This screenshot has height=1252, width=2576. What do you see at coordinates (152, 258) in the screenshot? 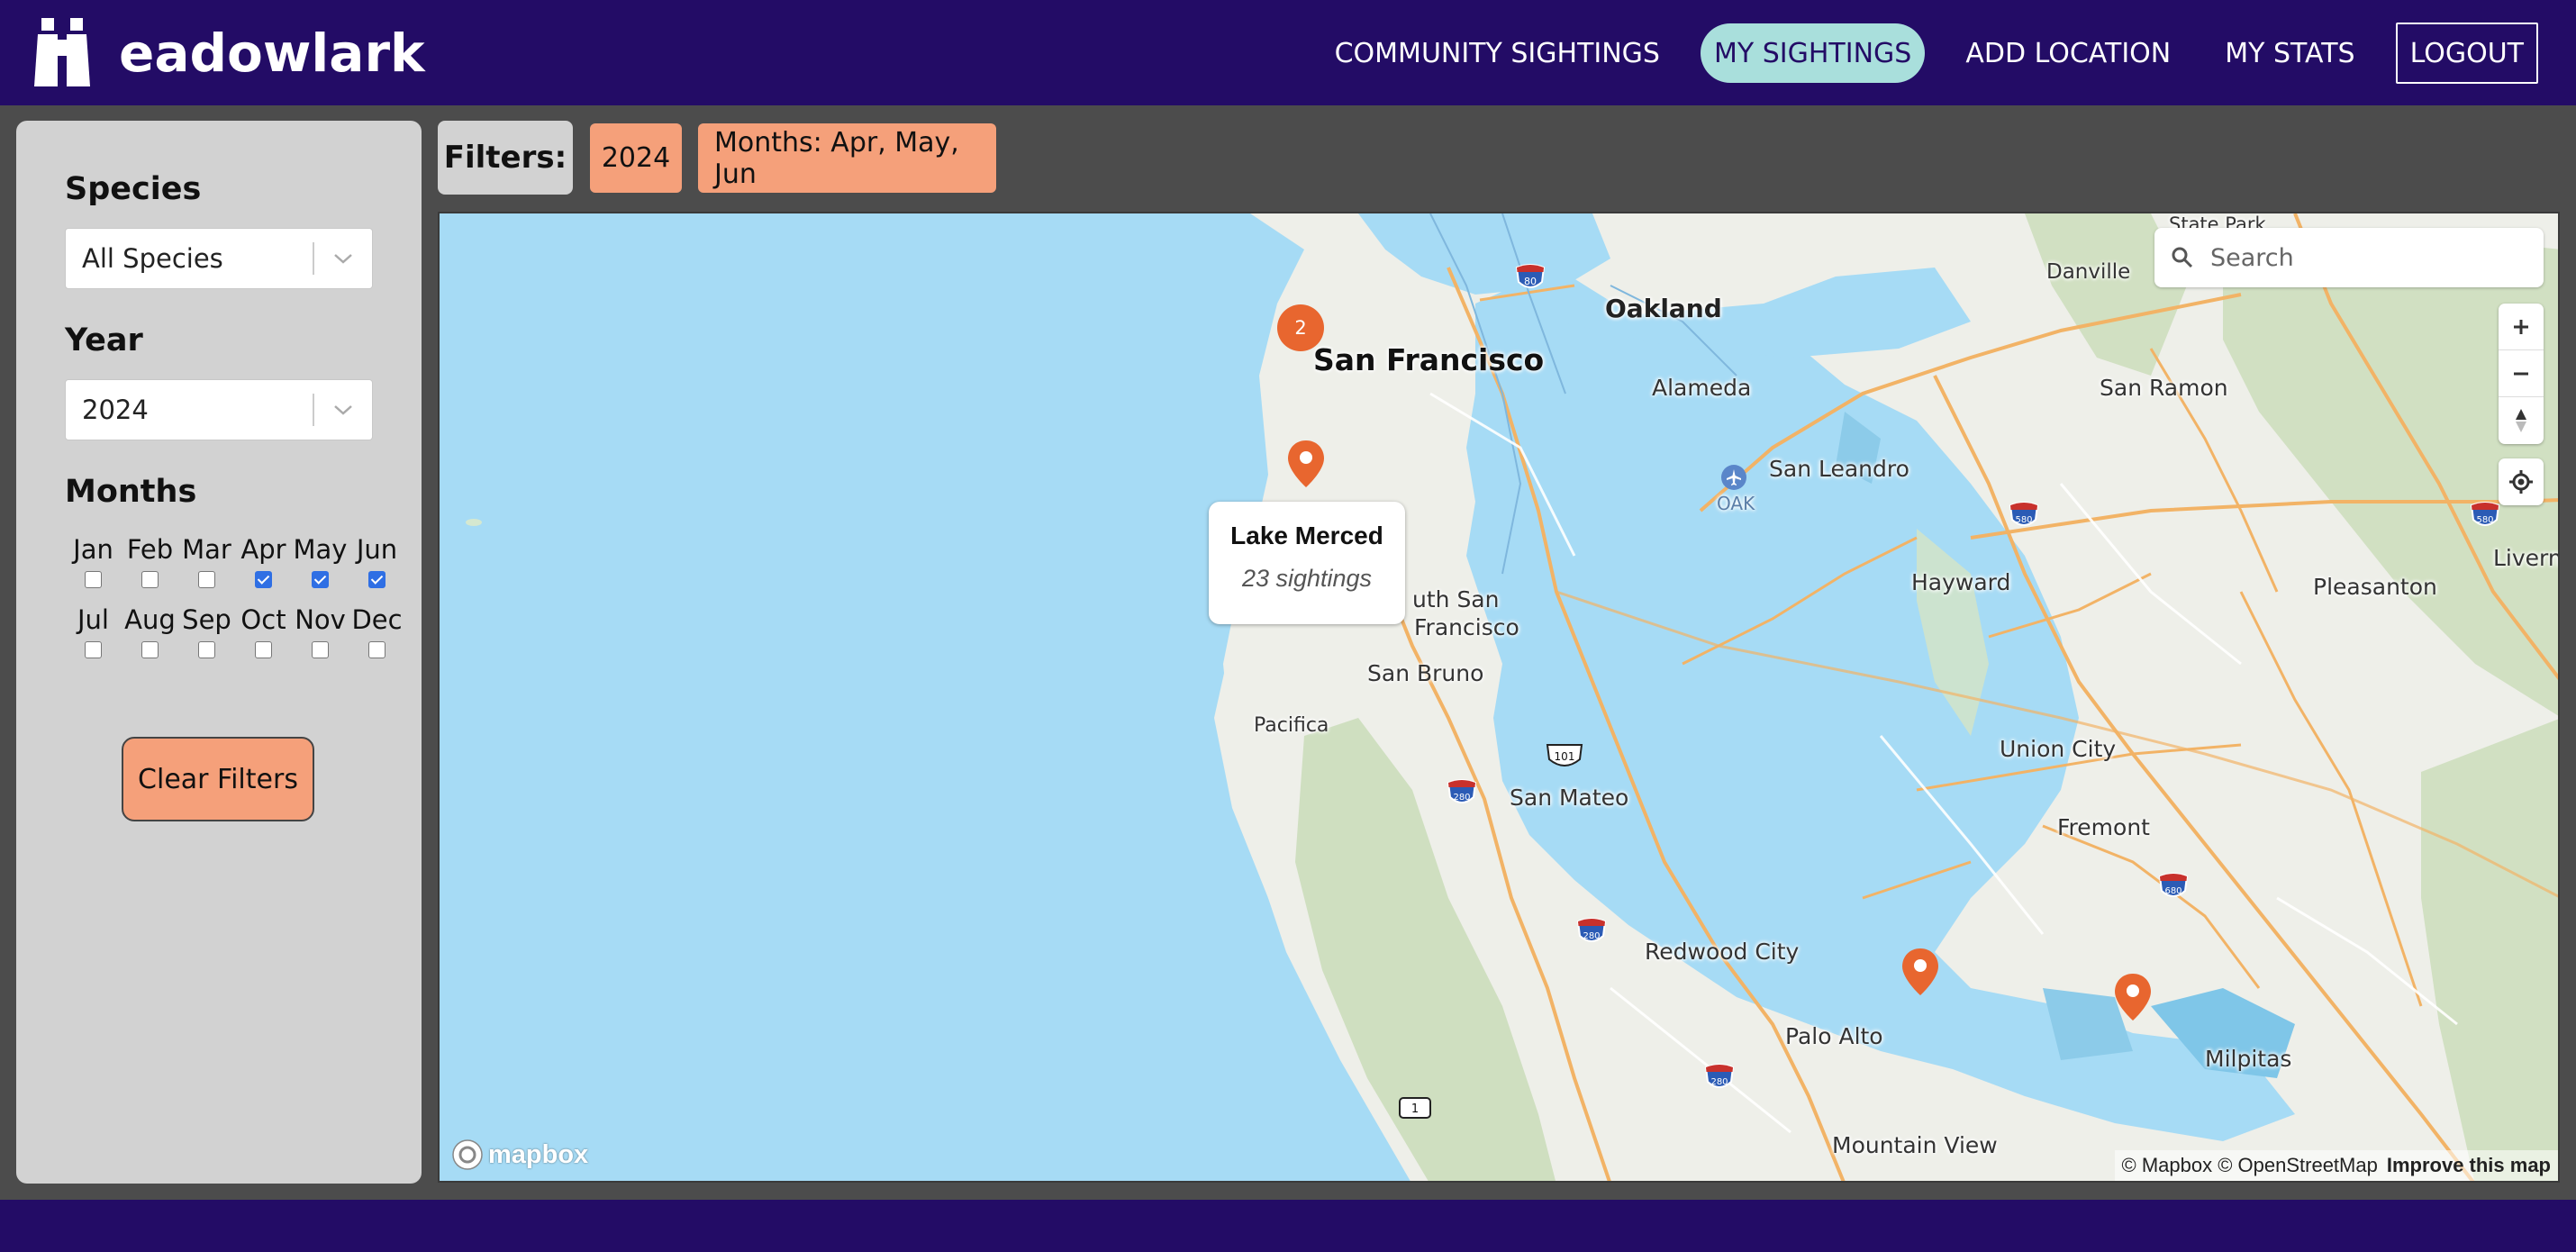
I see `species-select-value: All Species` at bounding box center [152, 258].